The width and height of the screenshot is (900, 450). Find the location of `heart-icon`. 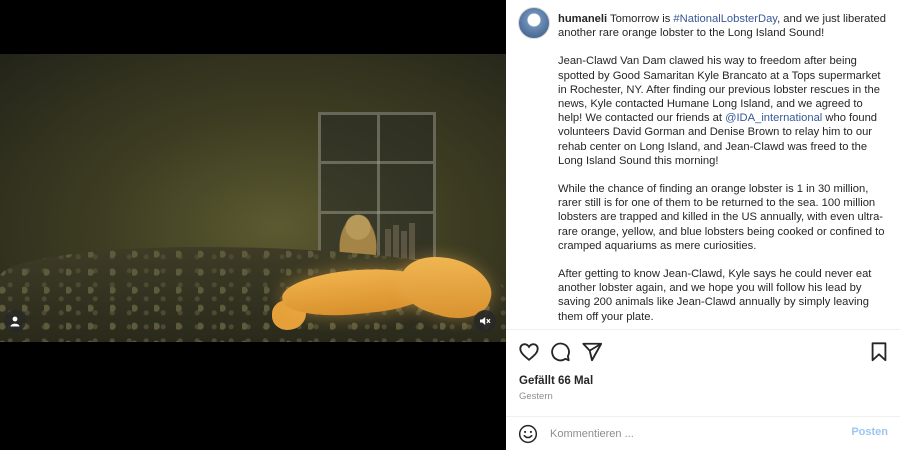

heart-icon is located at coordinates (529, 352).